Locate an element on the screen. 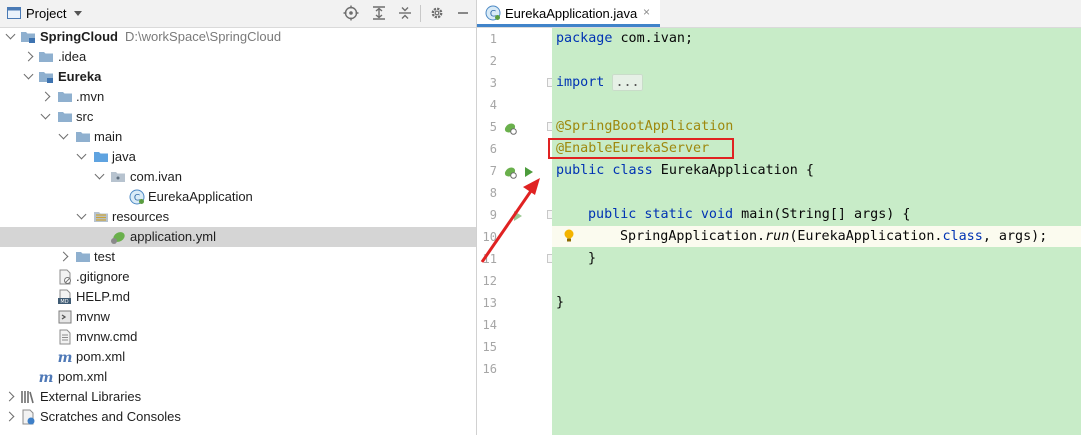  tree-row-mvn: .mvn is located at coordinates (238, 97).